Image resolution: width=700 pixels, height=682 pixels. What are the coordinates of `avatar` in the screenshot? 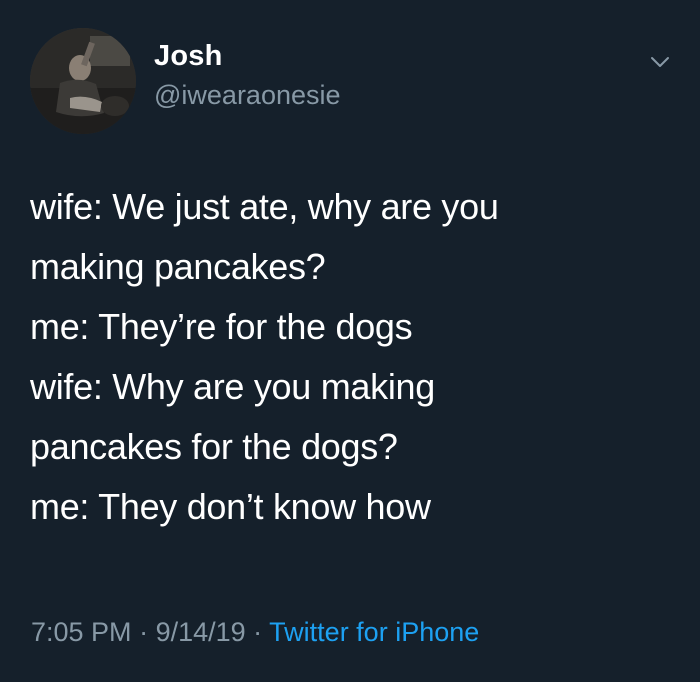 It's located at (83, 81).